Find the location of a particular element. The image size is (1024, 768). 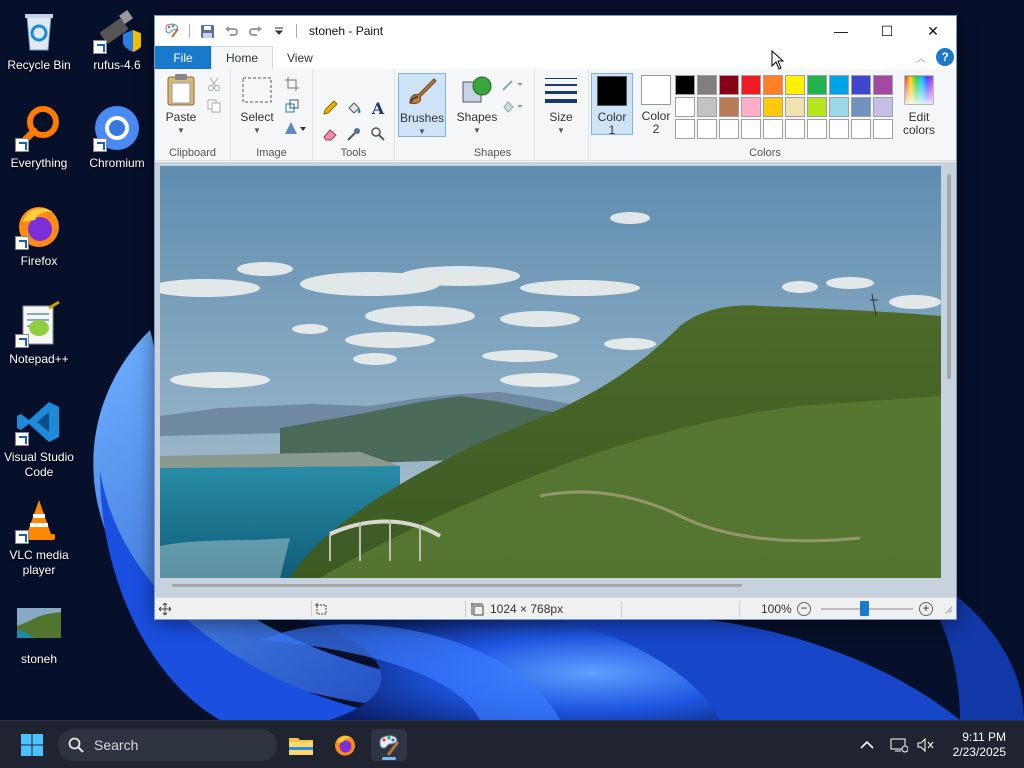

desktop-icon-rufus: rufus-4.6 is located at coordinates (117, 39).